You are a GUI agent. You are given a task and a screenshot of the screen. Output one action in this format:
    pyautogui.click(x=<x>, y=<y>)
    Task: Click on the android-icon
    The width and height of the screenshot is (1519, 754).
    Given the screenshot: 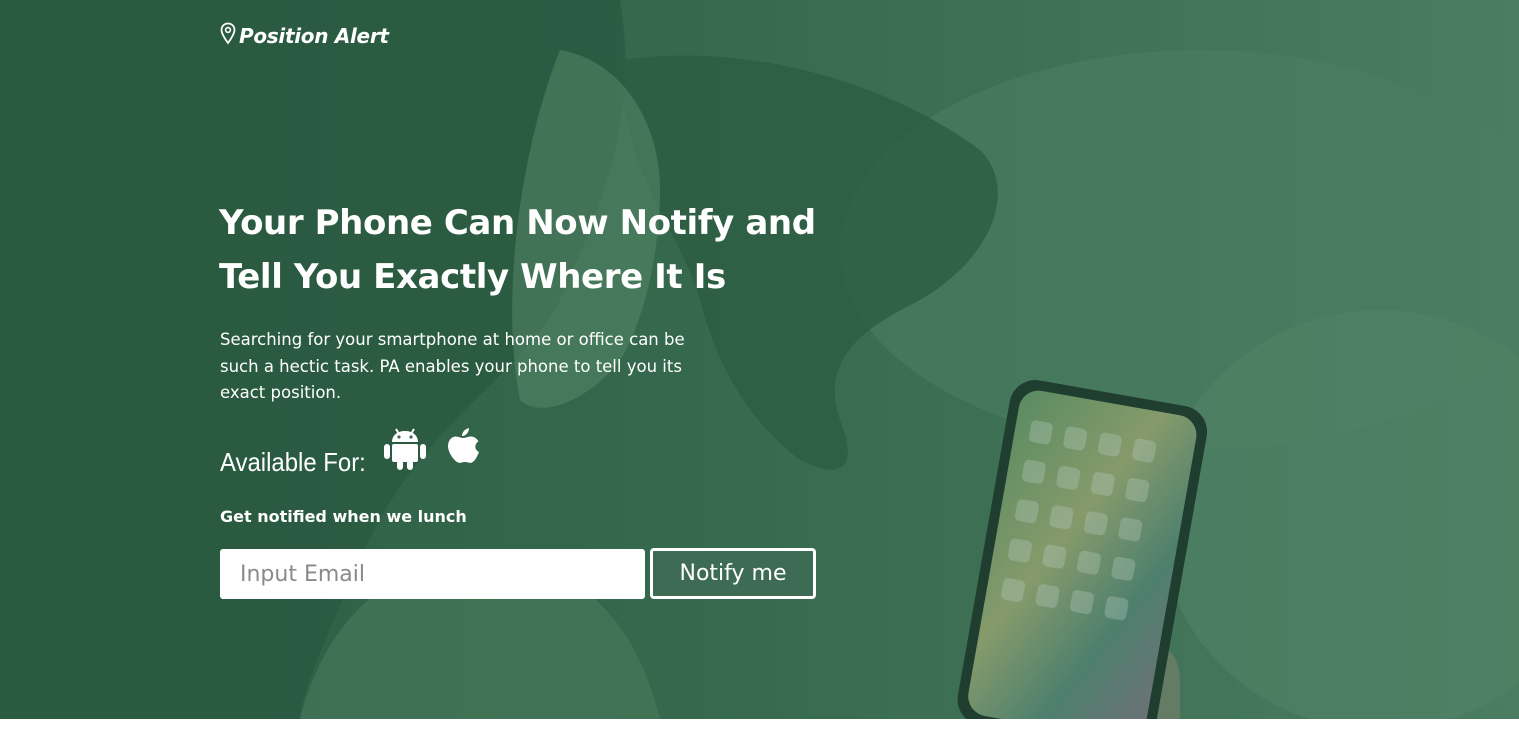 What is the action you would take?
    pyautogui.click(x=405, y=451)
    